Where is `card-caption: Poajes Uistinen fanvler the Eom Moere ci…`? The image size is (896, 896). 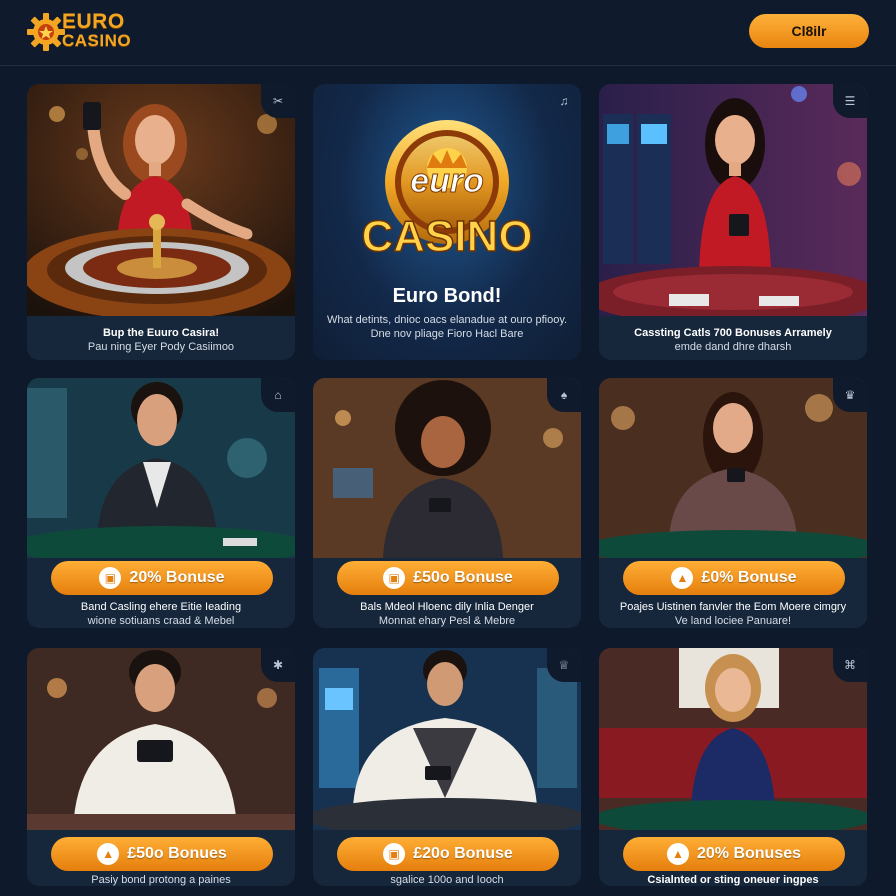 card-caption: Poajes Uistinen fanvler the Eom Moere ci… is located at coordinates (733, 614).